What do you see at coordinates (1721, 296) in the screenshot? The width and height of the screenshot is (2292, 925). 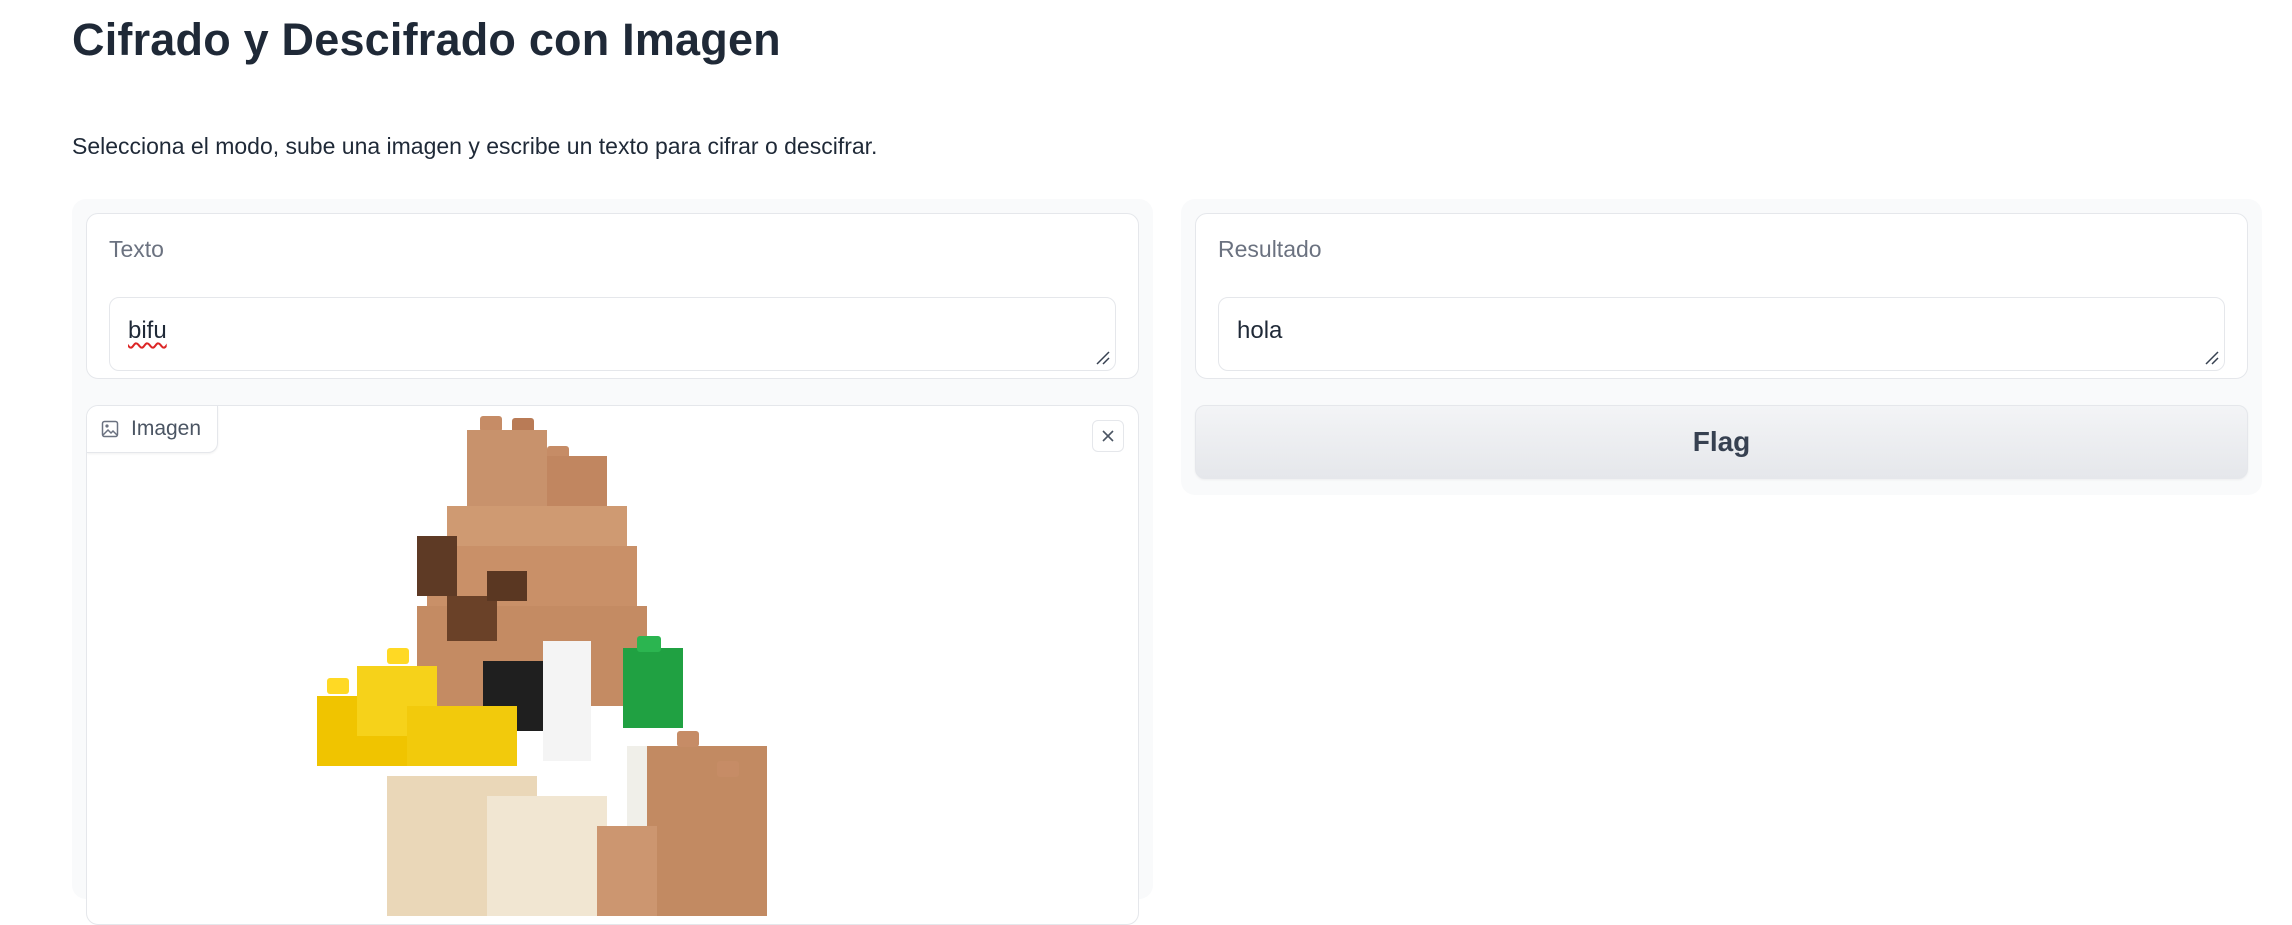 I see `result-card: Resultado hola` at bounding box center [1721, 296].